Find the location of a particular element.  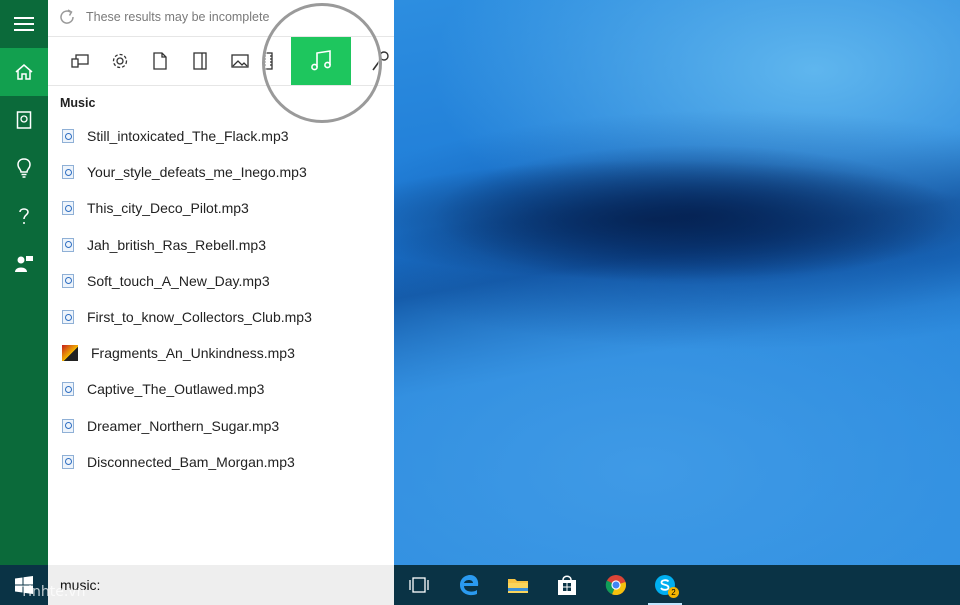

search-input is located at coordinates (210, 585).